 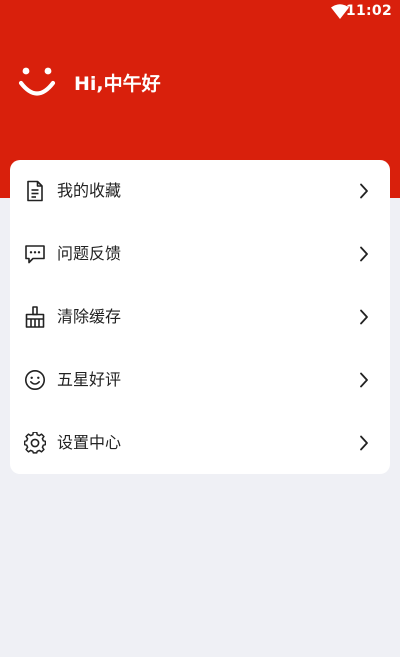 I want to click on smiley-face-icon, so click(x=35, y=380).